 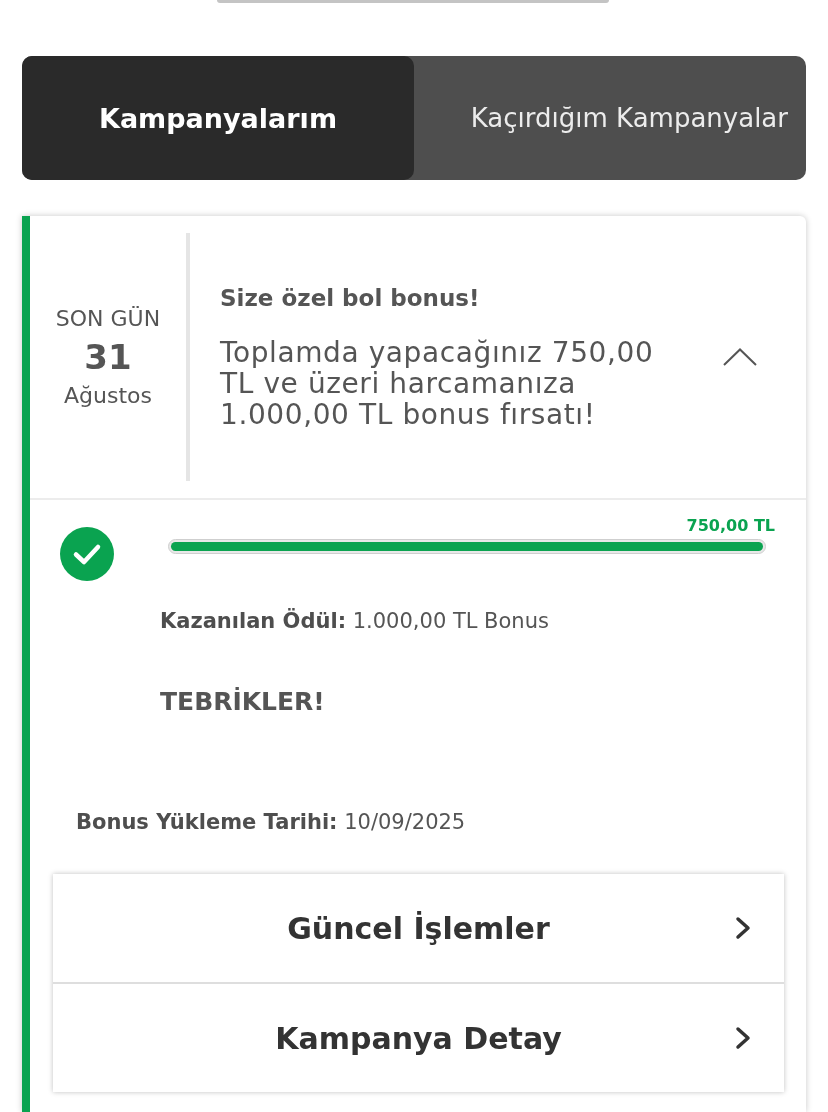 What do you see at coordinates (271, 822) in the screenshot?
I see `bonus-date-text: Bonus Yükleme Tarihi: 10/09/2025` at bounding box center [271, 822].